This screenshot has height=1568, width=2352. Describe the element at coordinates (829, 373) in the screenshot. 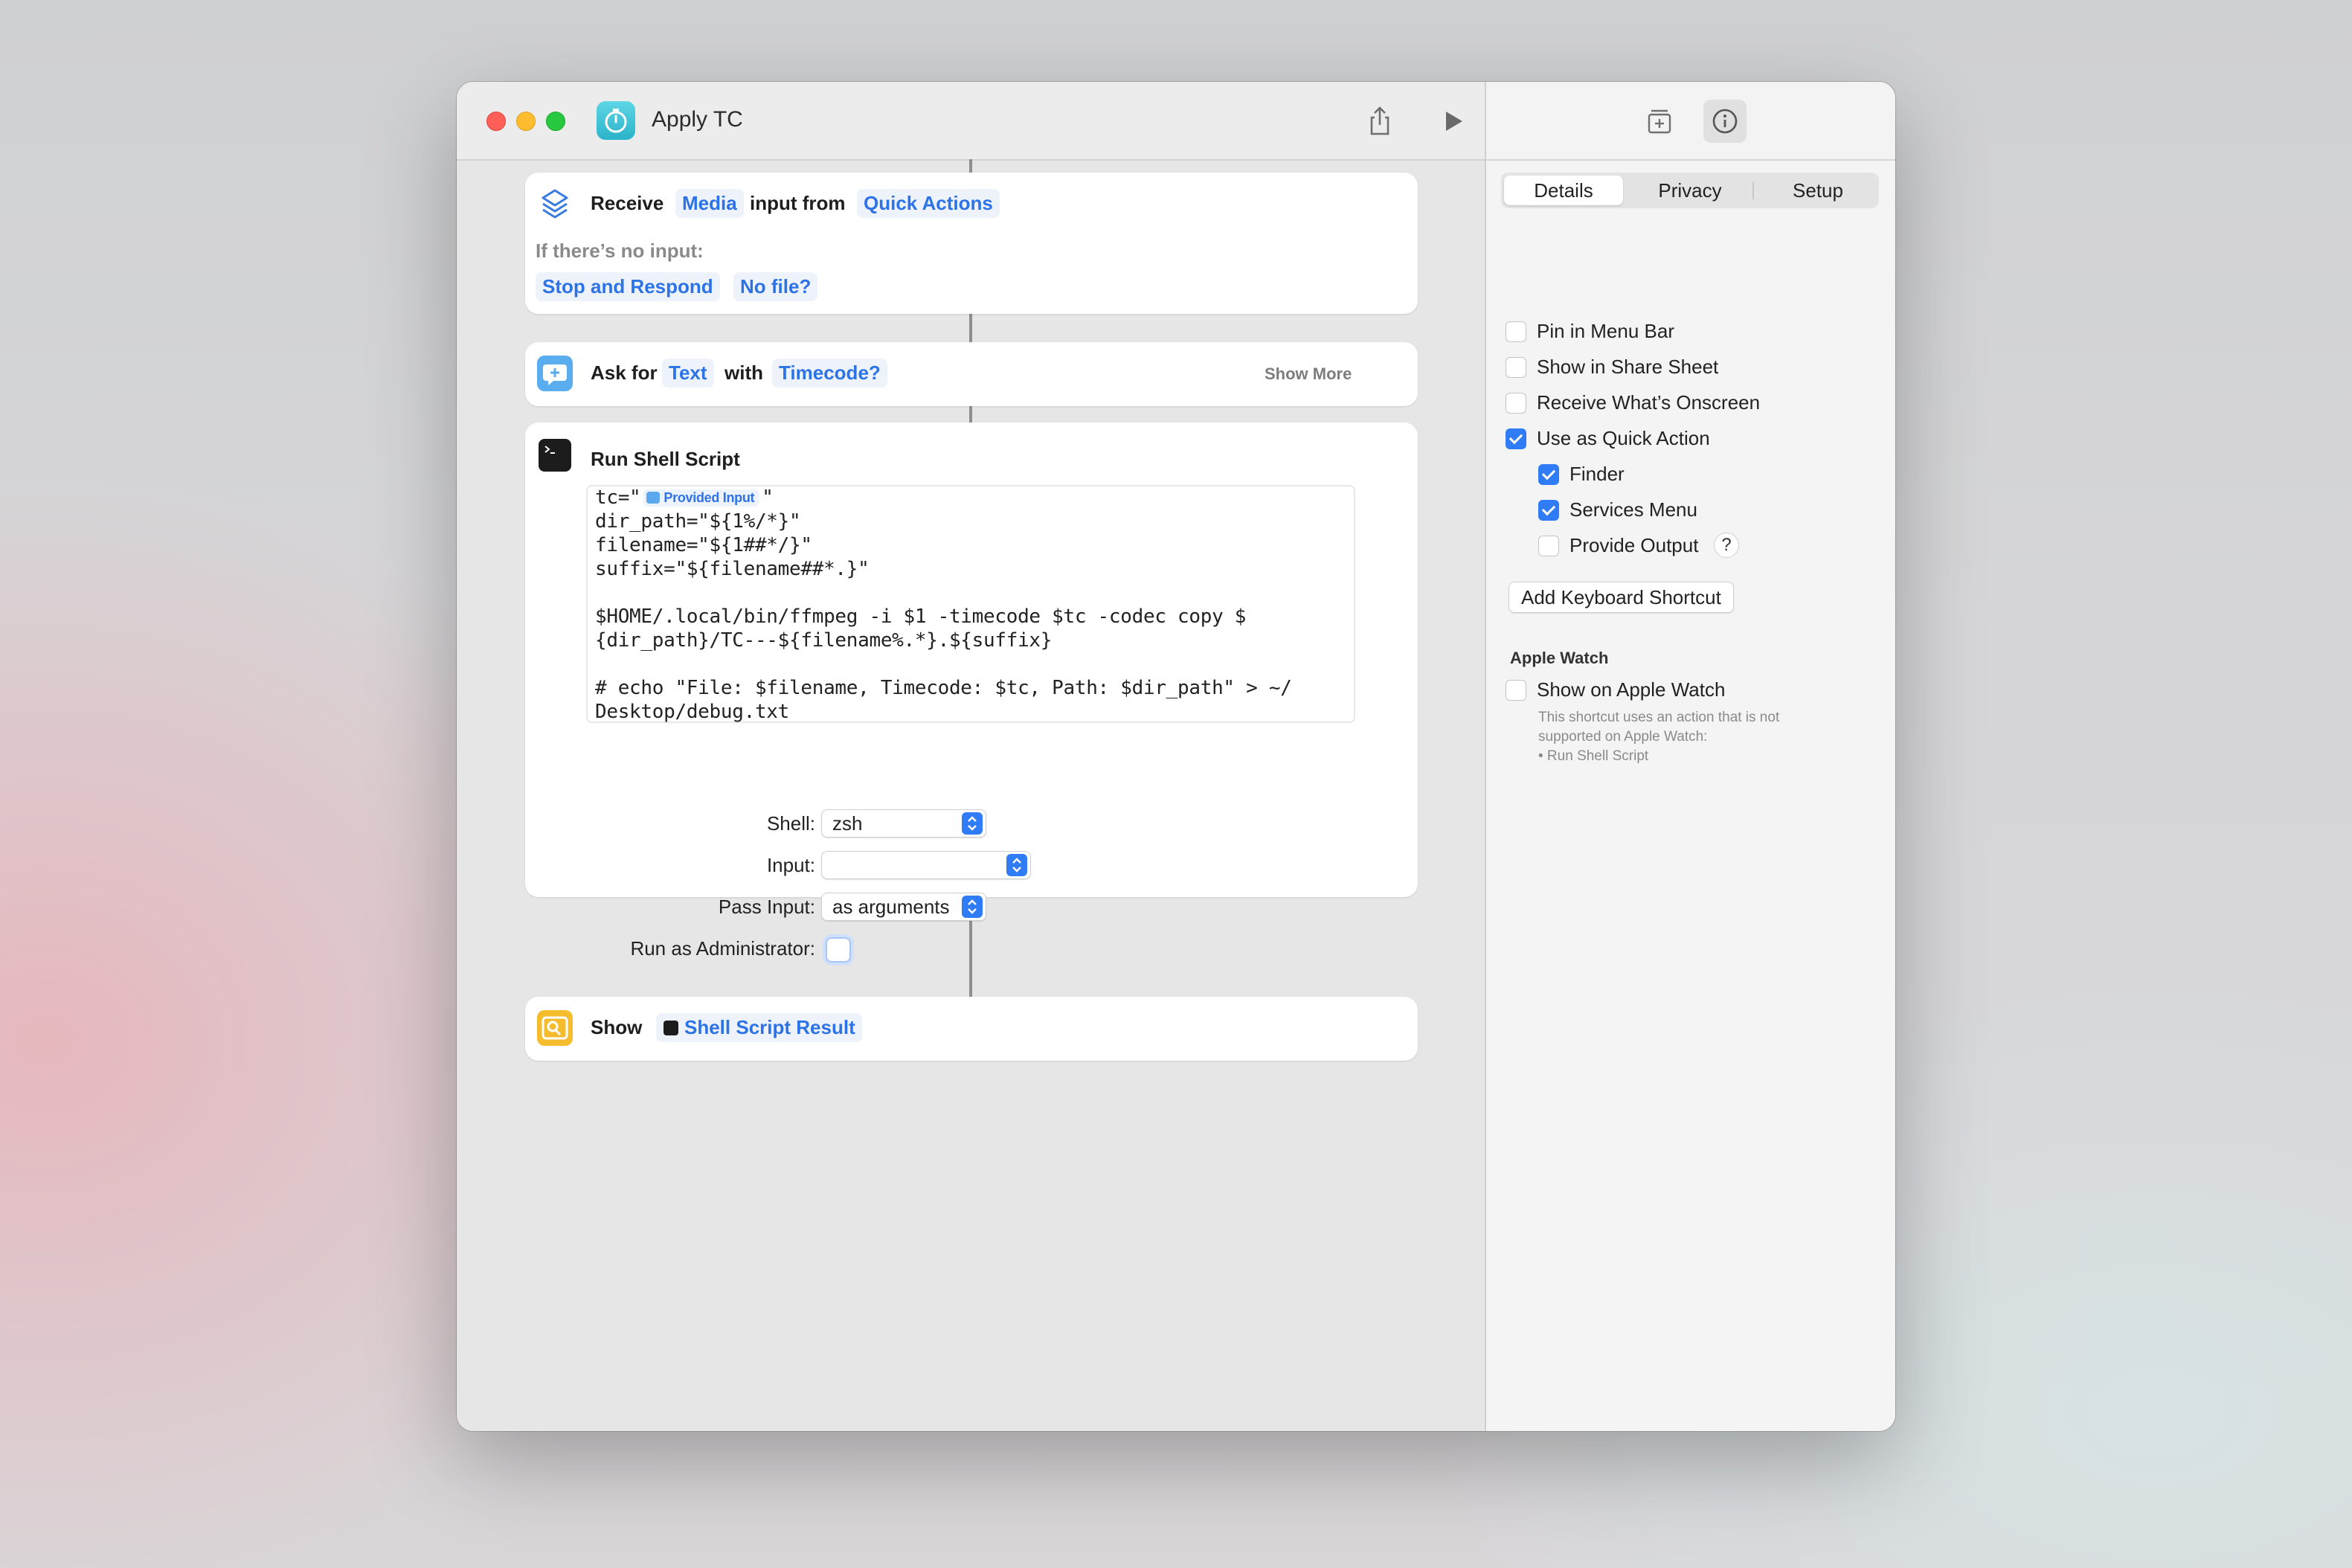

I see `timecode-prompt-token: Timecode?` at that location.